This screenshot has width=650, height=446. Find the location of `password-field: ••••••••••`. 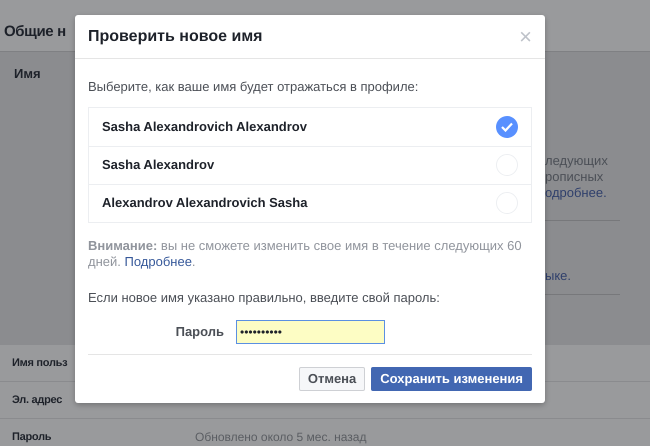

password-field: •••••••••• is located at coordinates (310, 332).